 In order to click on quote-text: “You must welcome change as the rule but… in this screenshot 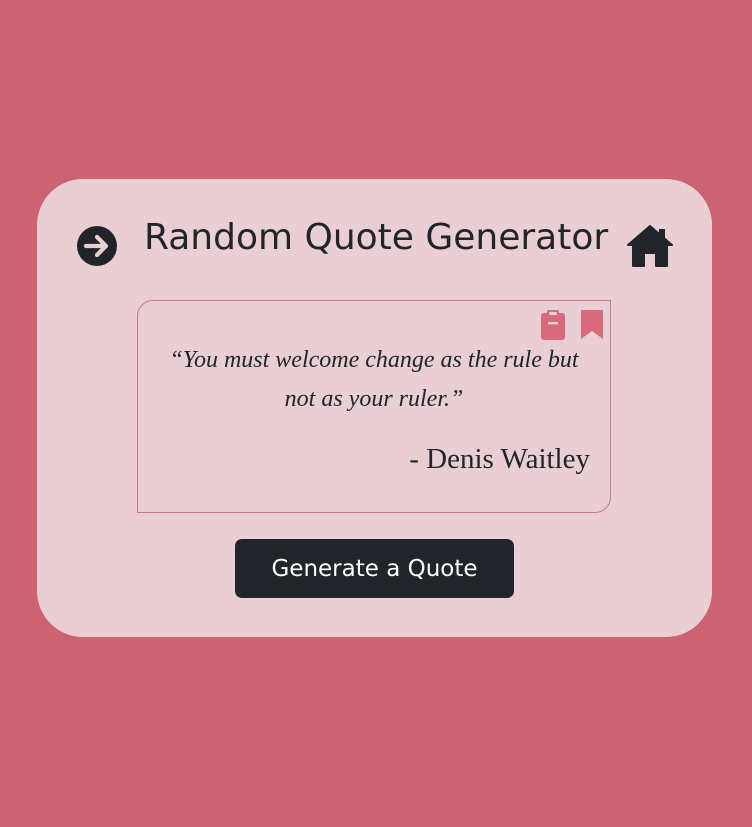, I will do `click(374, 379)`.